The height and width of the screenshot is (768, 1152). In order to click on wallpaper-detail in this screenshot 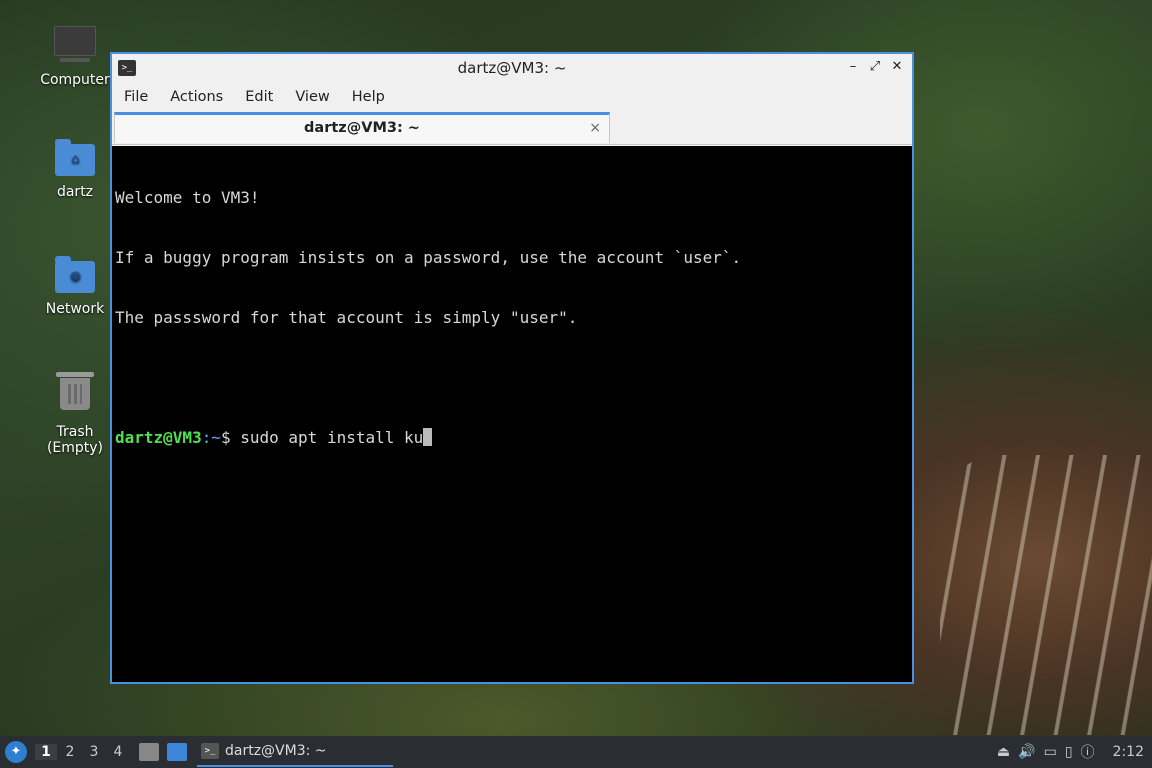, I will do `click(1046, 595)`.